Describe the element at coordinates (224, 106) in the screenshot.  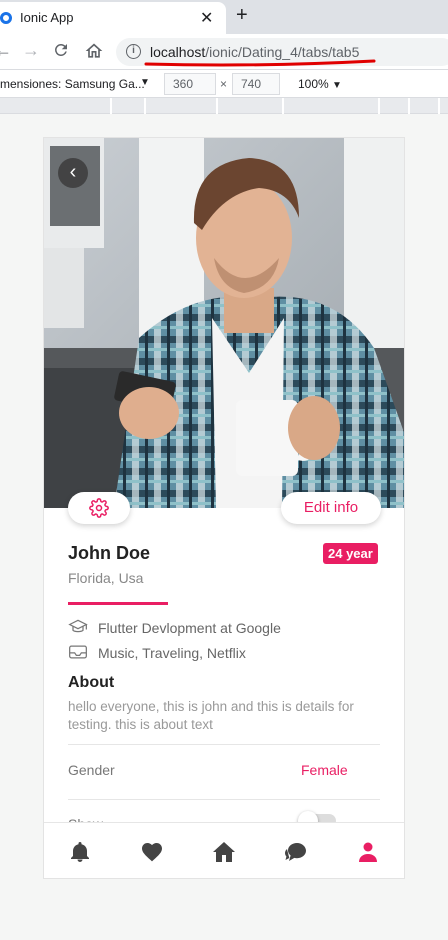
I see `devtools-ruler` at that location.